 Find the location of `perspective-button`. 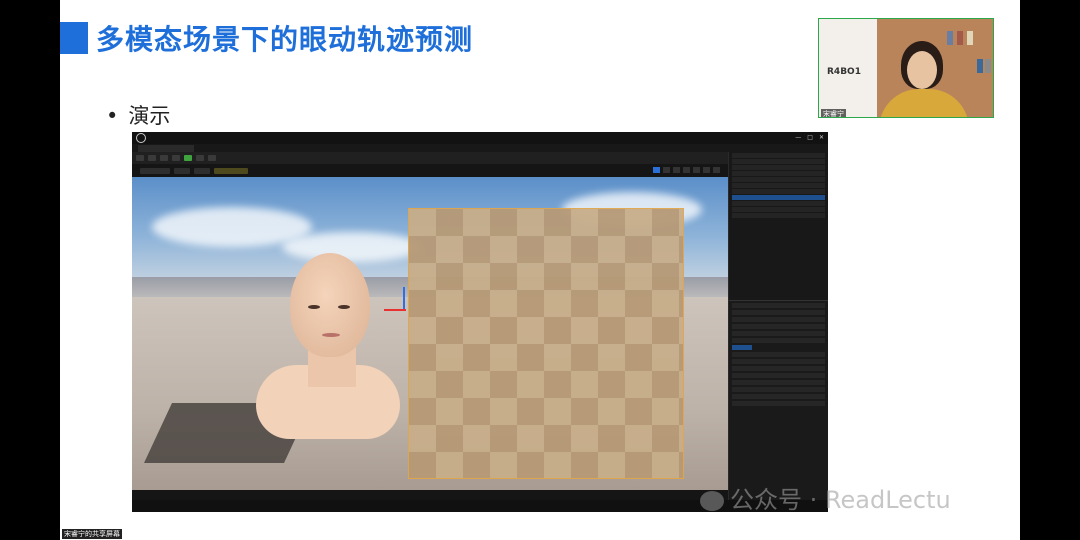

perspective-button is located at coordinates (182, 170).